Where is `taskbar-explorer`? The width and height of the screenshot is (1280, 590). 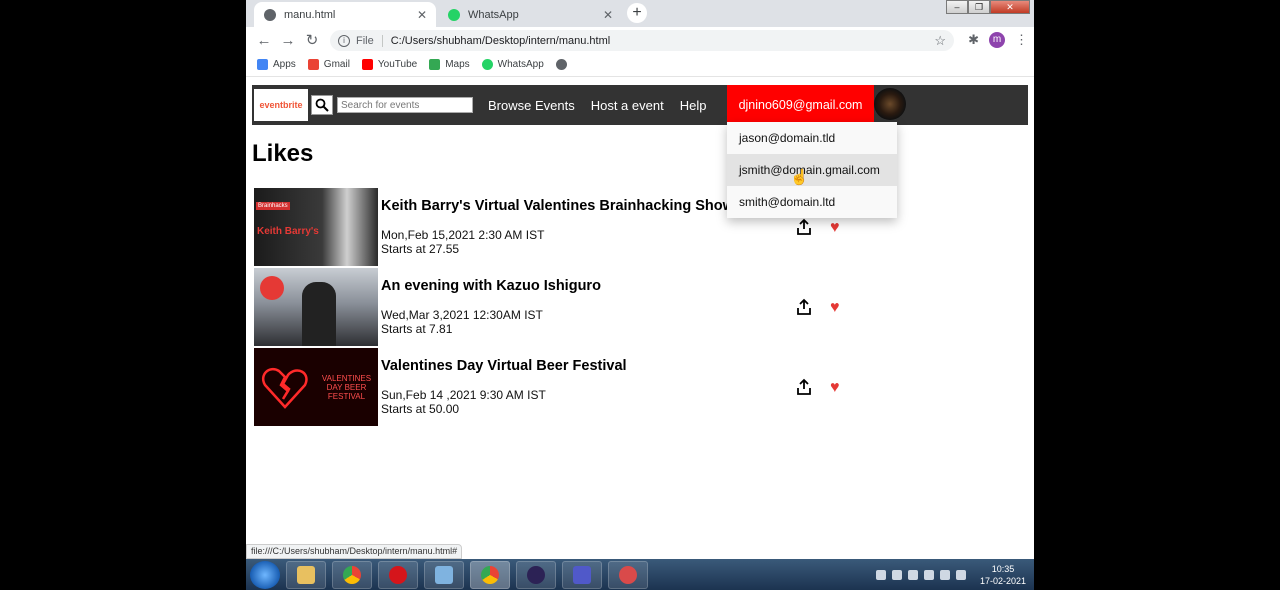
taskbar-explorer is located at coordinates (306, 574).